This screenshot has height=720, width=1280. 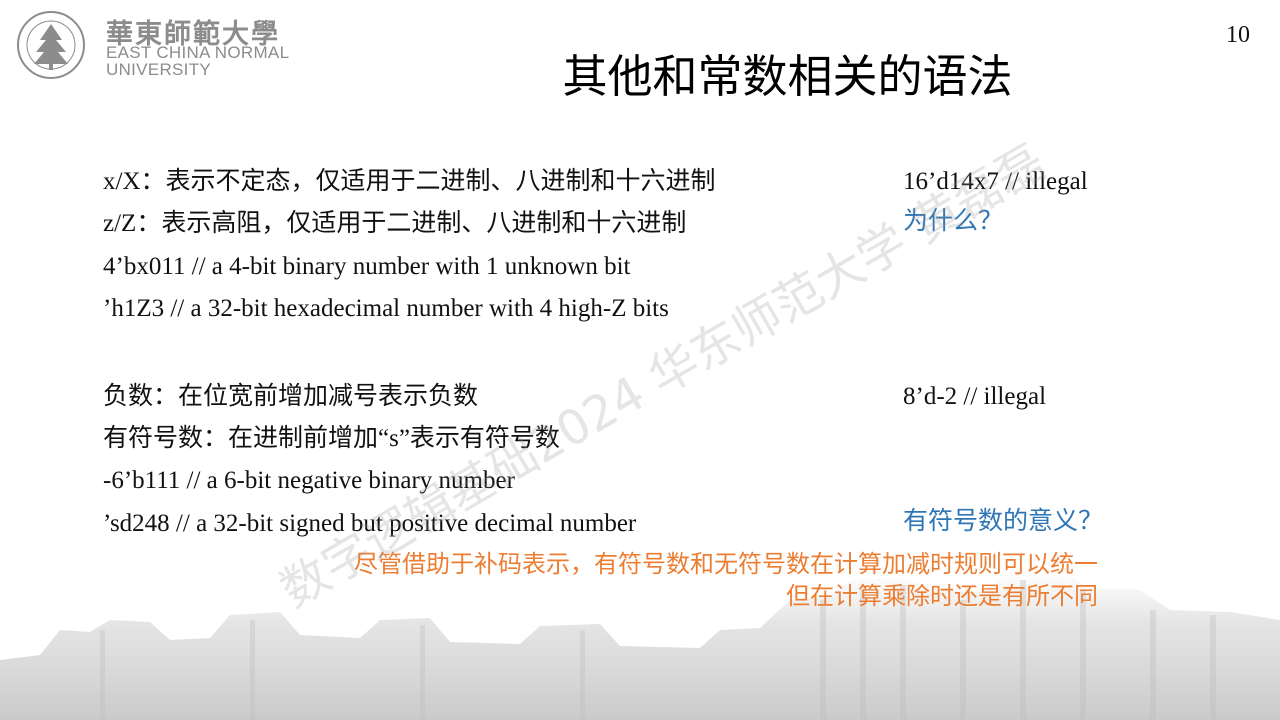 I want to click on note-addition-rule: 尽管借助于补码表示，有符号数和无符号数在计算加减时规则可以统一, so click(x=726, y=565).